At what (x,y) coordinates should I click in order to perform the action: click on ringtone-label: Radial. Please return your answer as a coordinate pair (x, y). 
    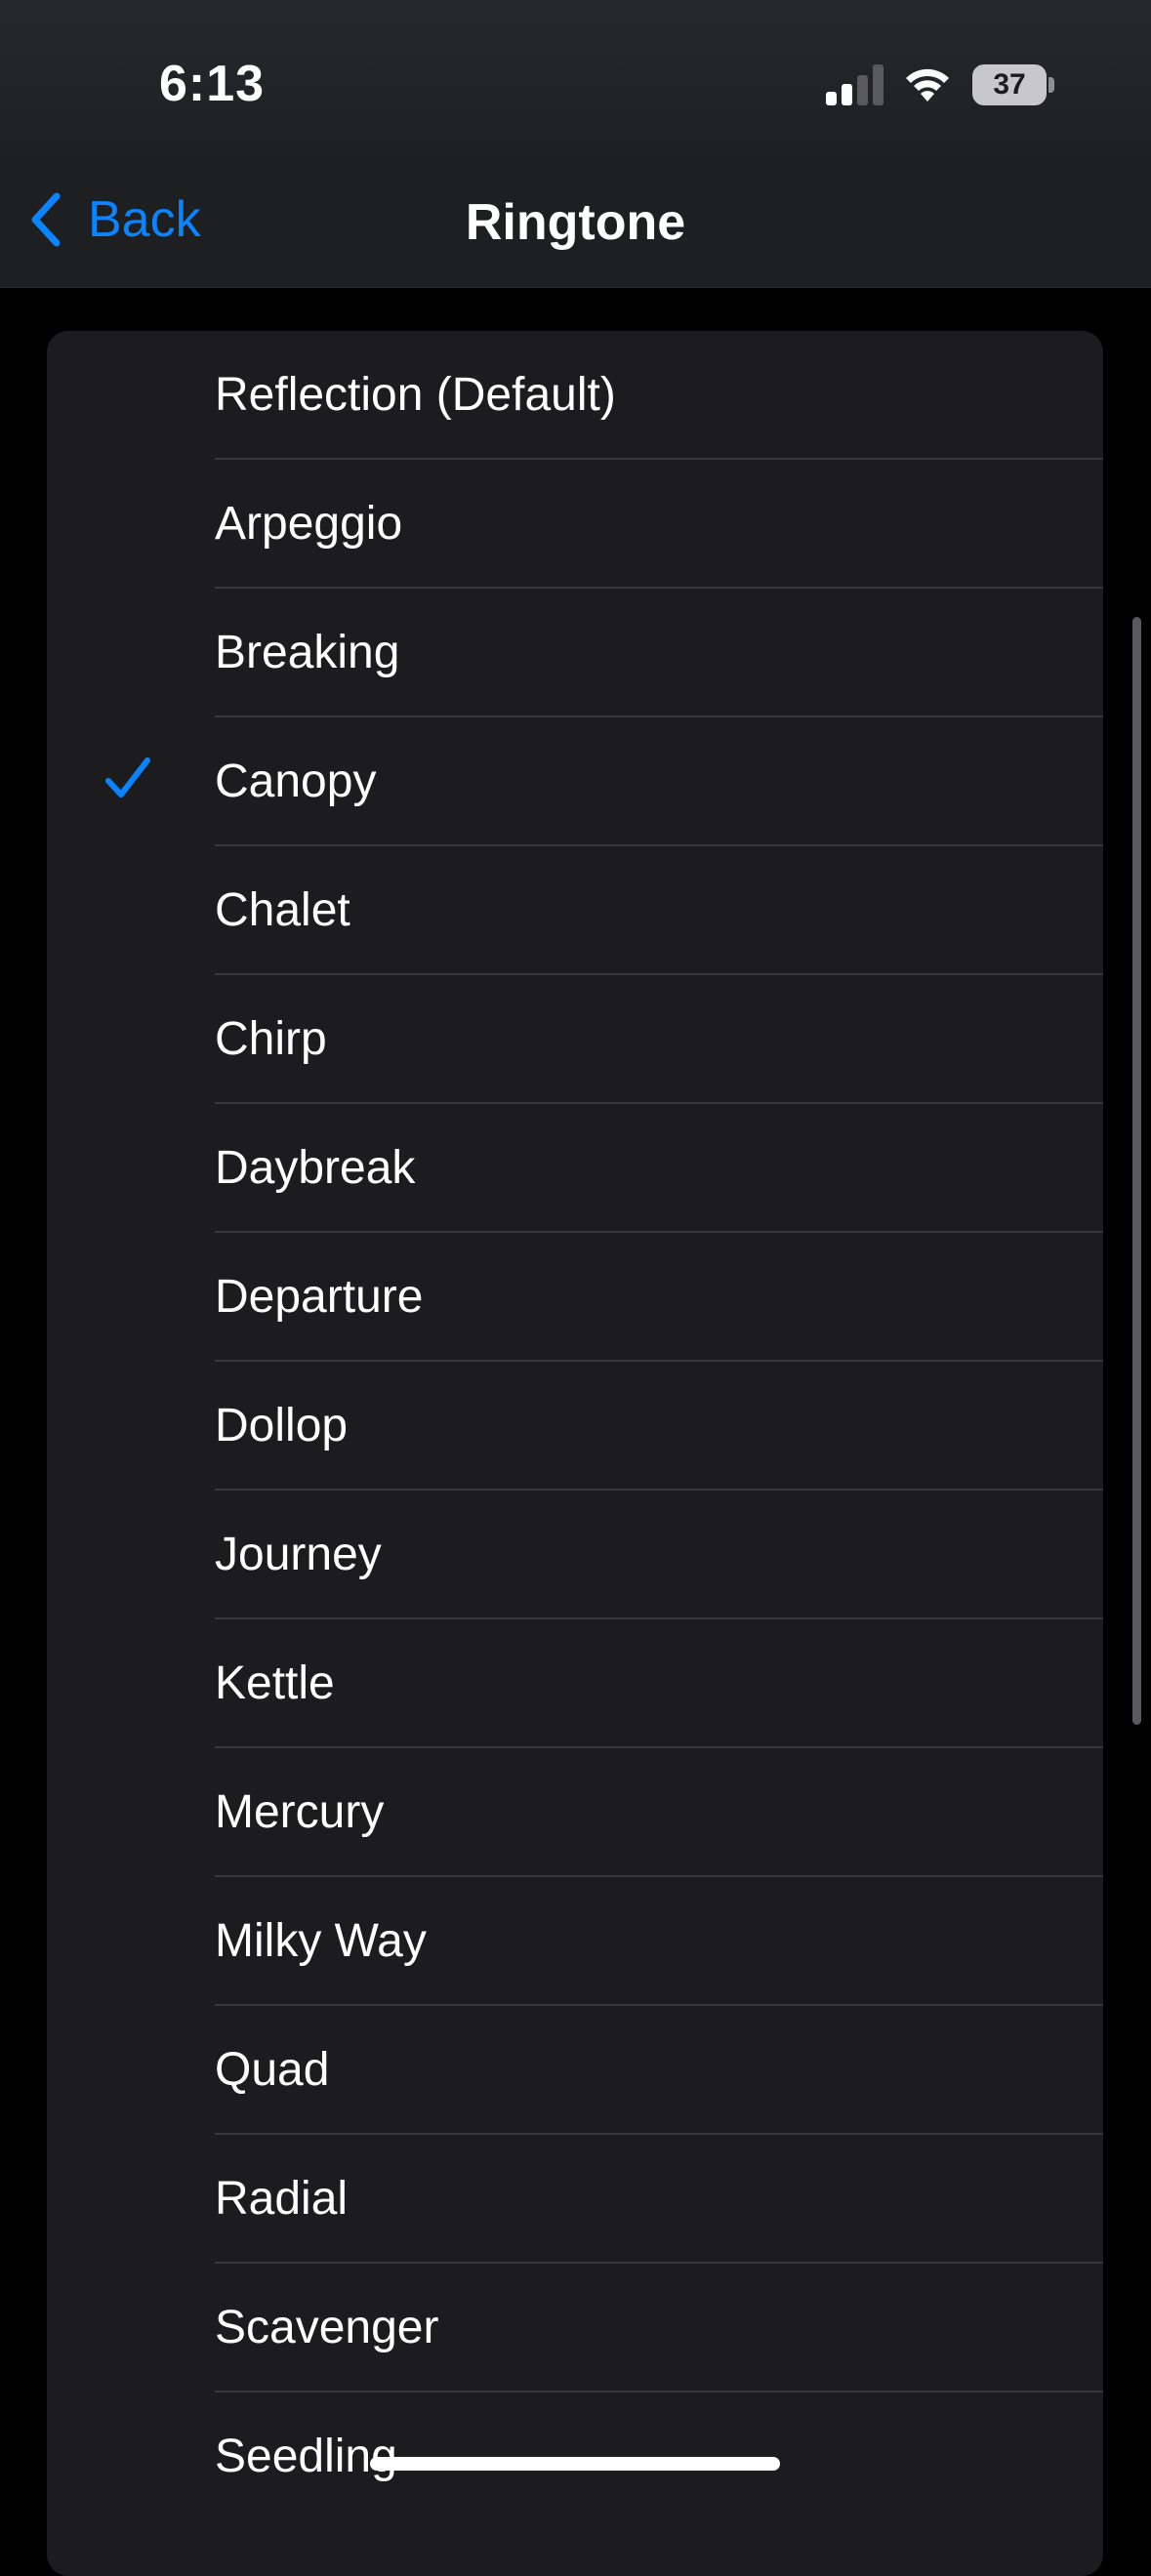
    Looking at the image, I should click on (282, 2199).